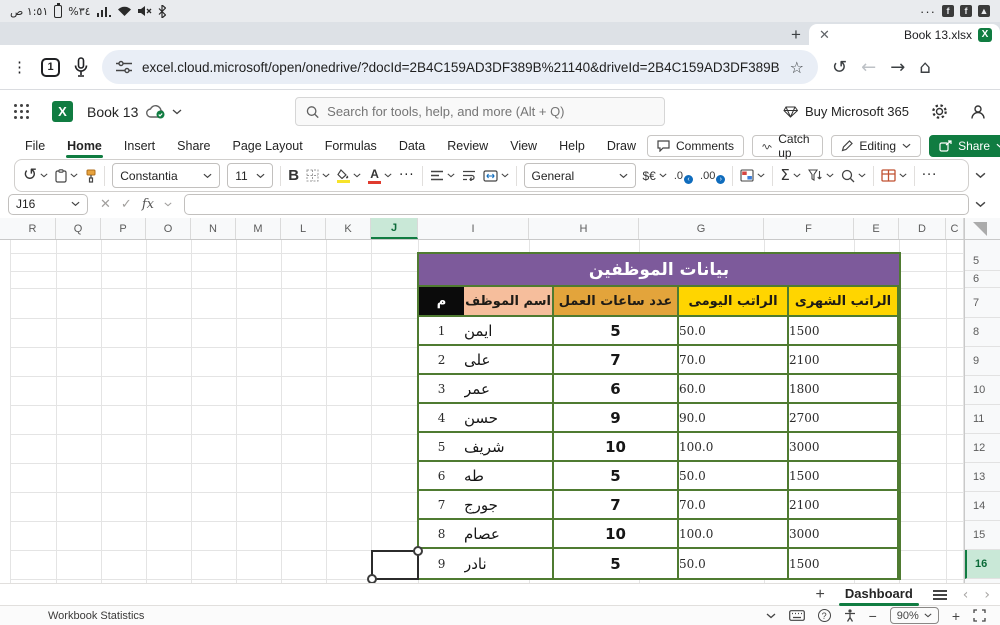 The height and width of the screenshot is (625, 1000). I want to click on table-cell-monthly: 3000, so click(844, 447).